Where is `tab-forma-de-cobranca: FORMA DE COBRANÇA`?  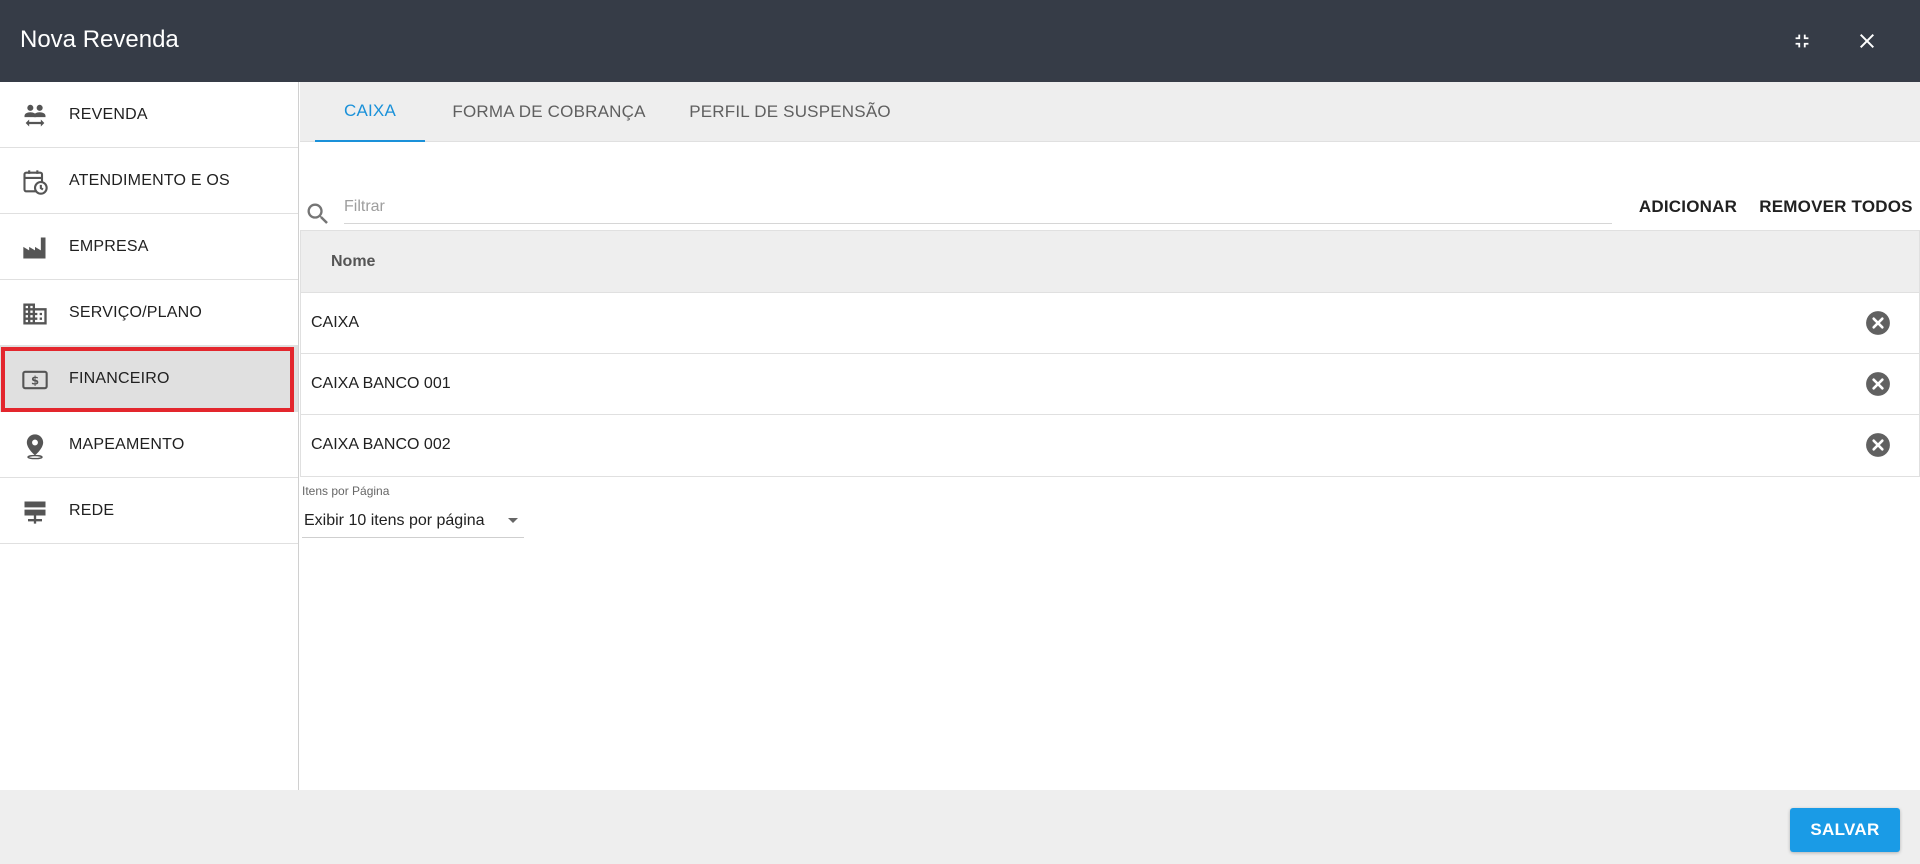 tab-forma-de-cobranca: FORMA DE COBRANÇA is located at coordinates (549, 112).